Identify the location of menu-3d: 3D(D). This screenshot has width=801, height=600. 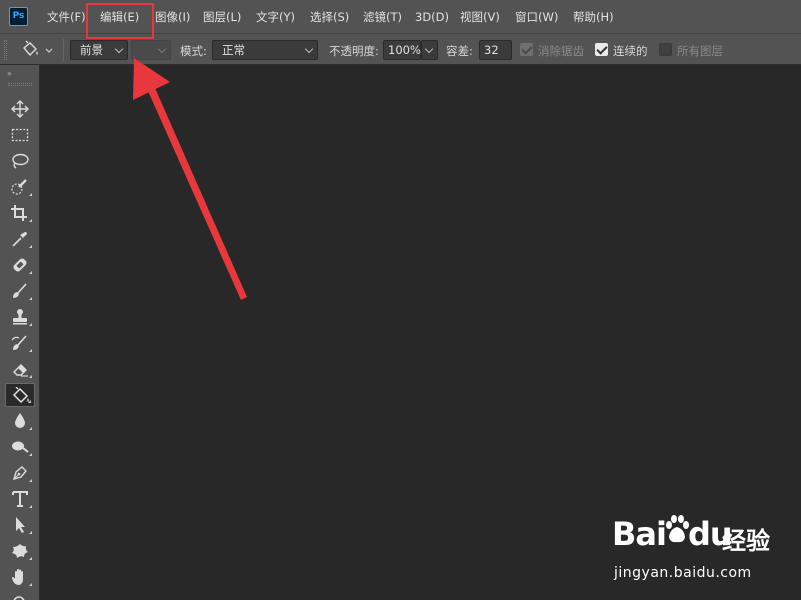
(432, 17).